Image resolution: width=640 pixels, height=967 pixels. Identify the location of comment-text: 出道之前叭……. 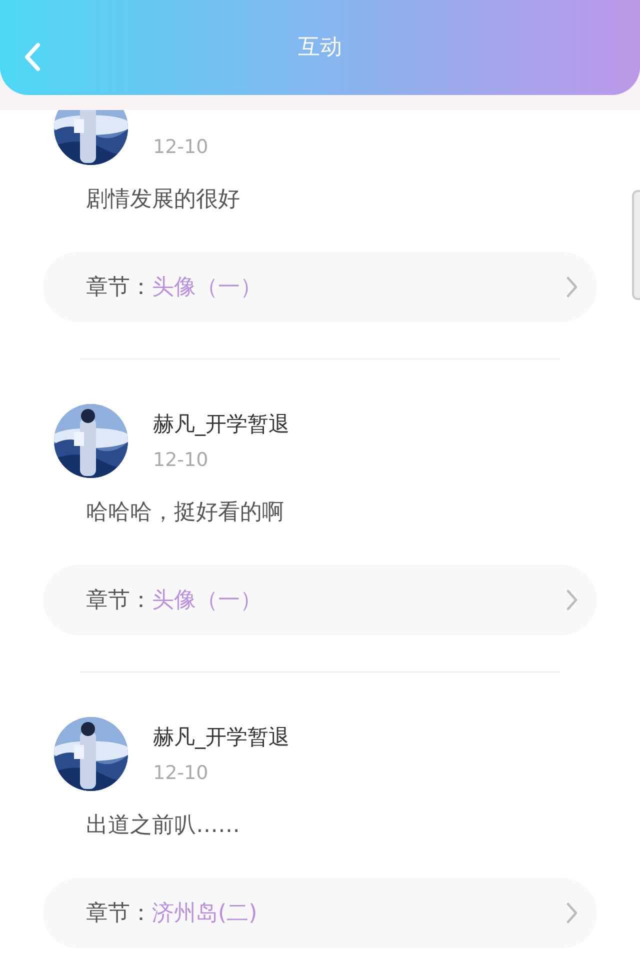
(163, 825).